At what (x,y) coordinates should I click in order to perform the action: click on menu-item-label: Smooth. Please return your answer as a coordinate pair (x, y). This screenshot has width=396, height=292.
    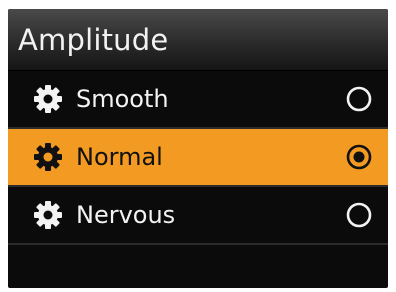
    Looking at the image, I should click on (122, 99).